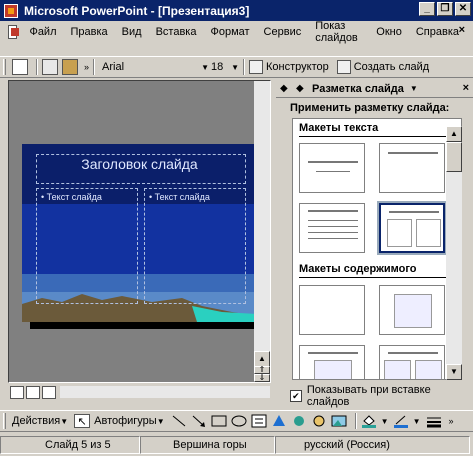 The height and width of the screenshot is (456, 473). What do you see at coordinates (262, 378) in the screenshot?
I see `next-slide-icon: ⇓` at bounding box center [262, 378].